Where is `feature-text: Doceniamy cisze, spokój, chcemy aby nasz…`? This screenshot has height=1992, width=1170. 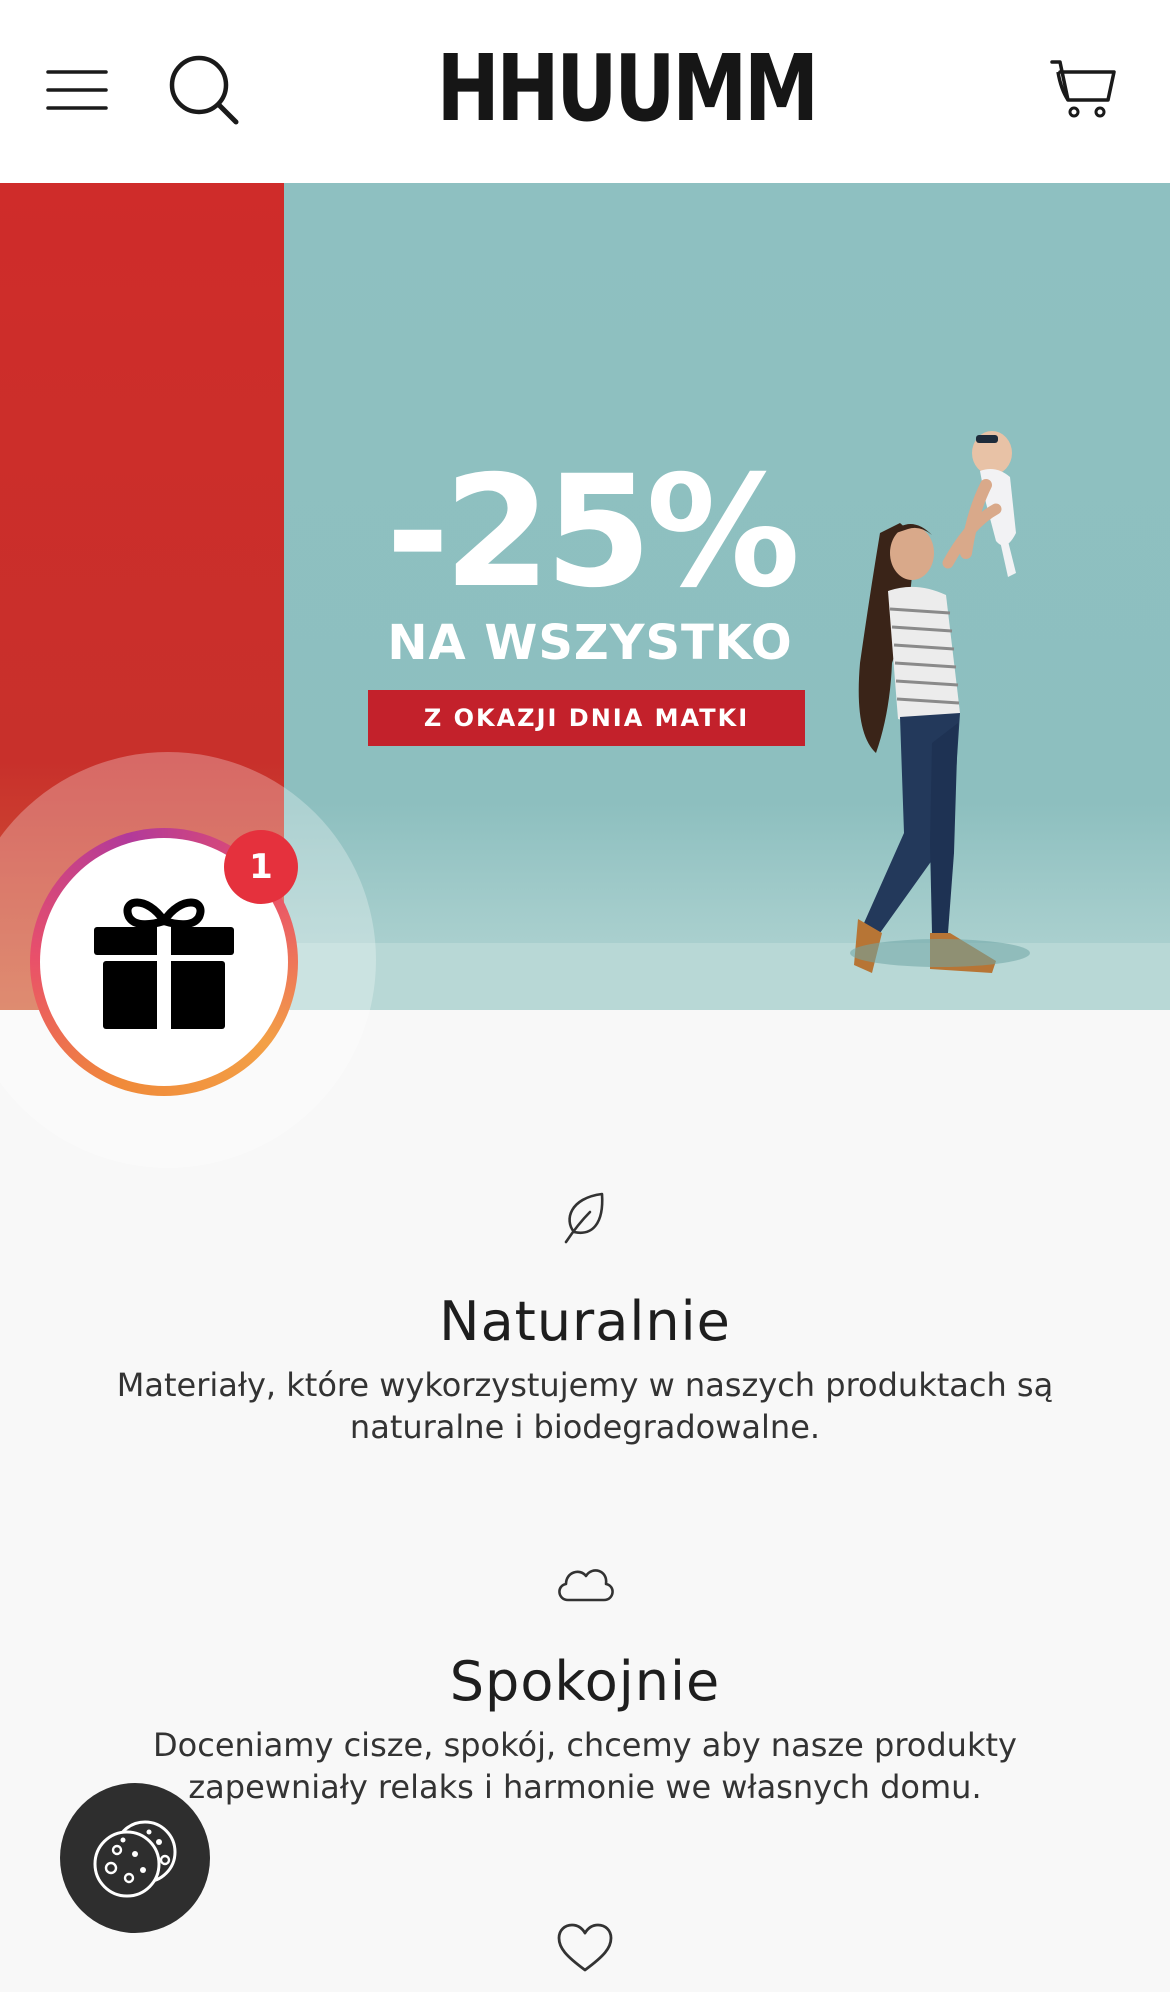 feature-text: Doceniamy cisze, spokój, chcemy aby nasz… is located at coordinates (585, 1766).